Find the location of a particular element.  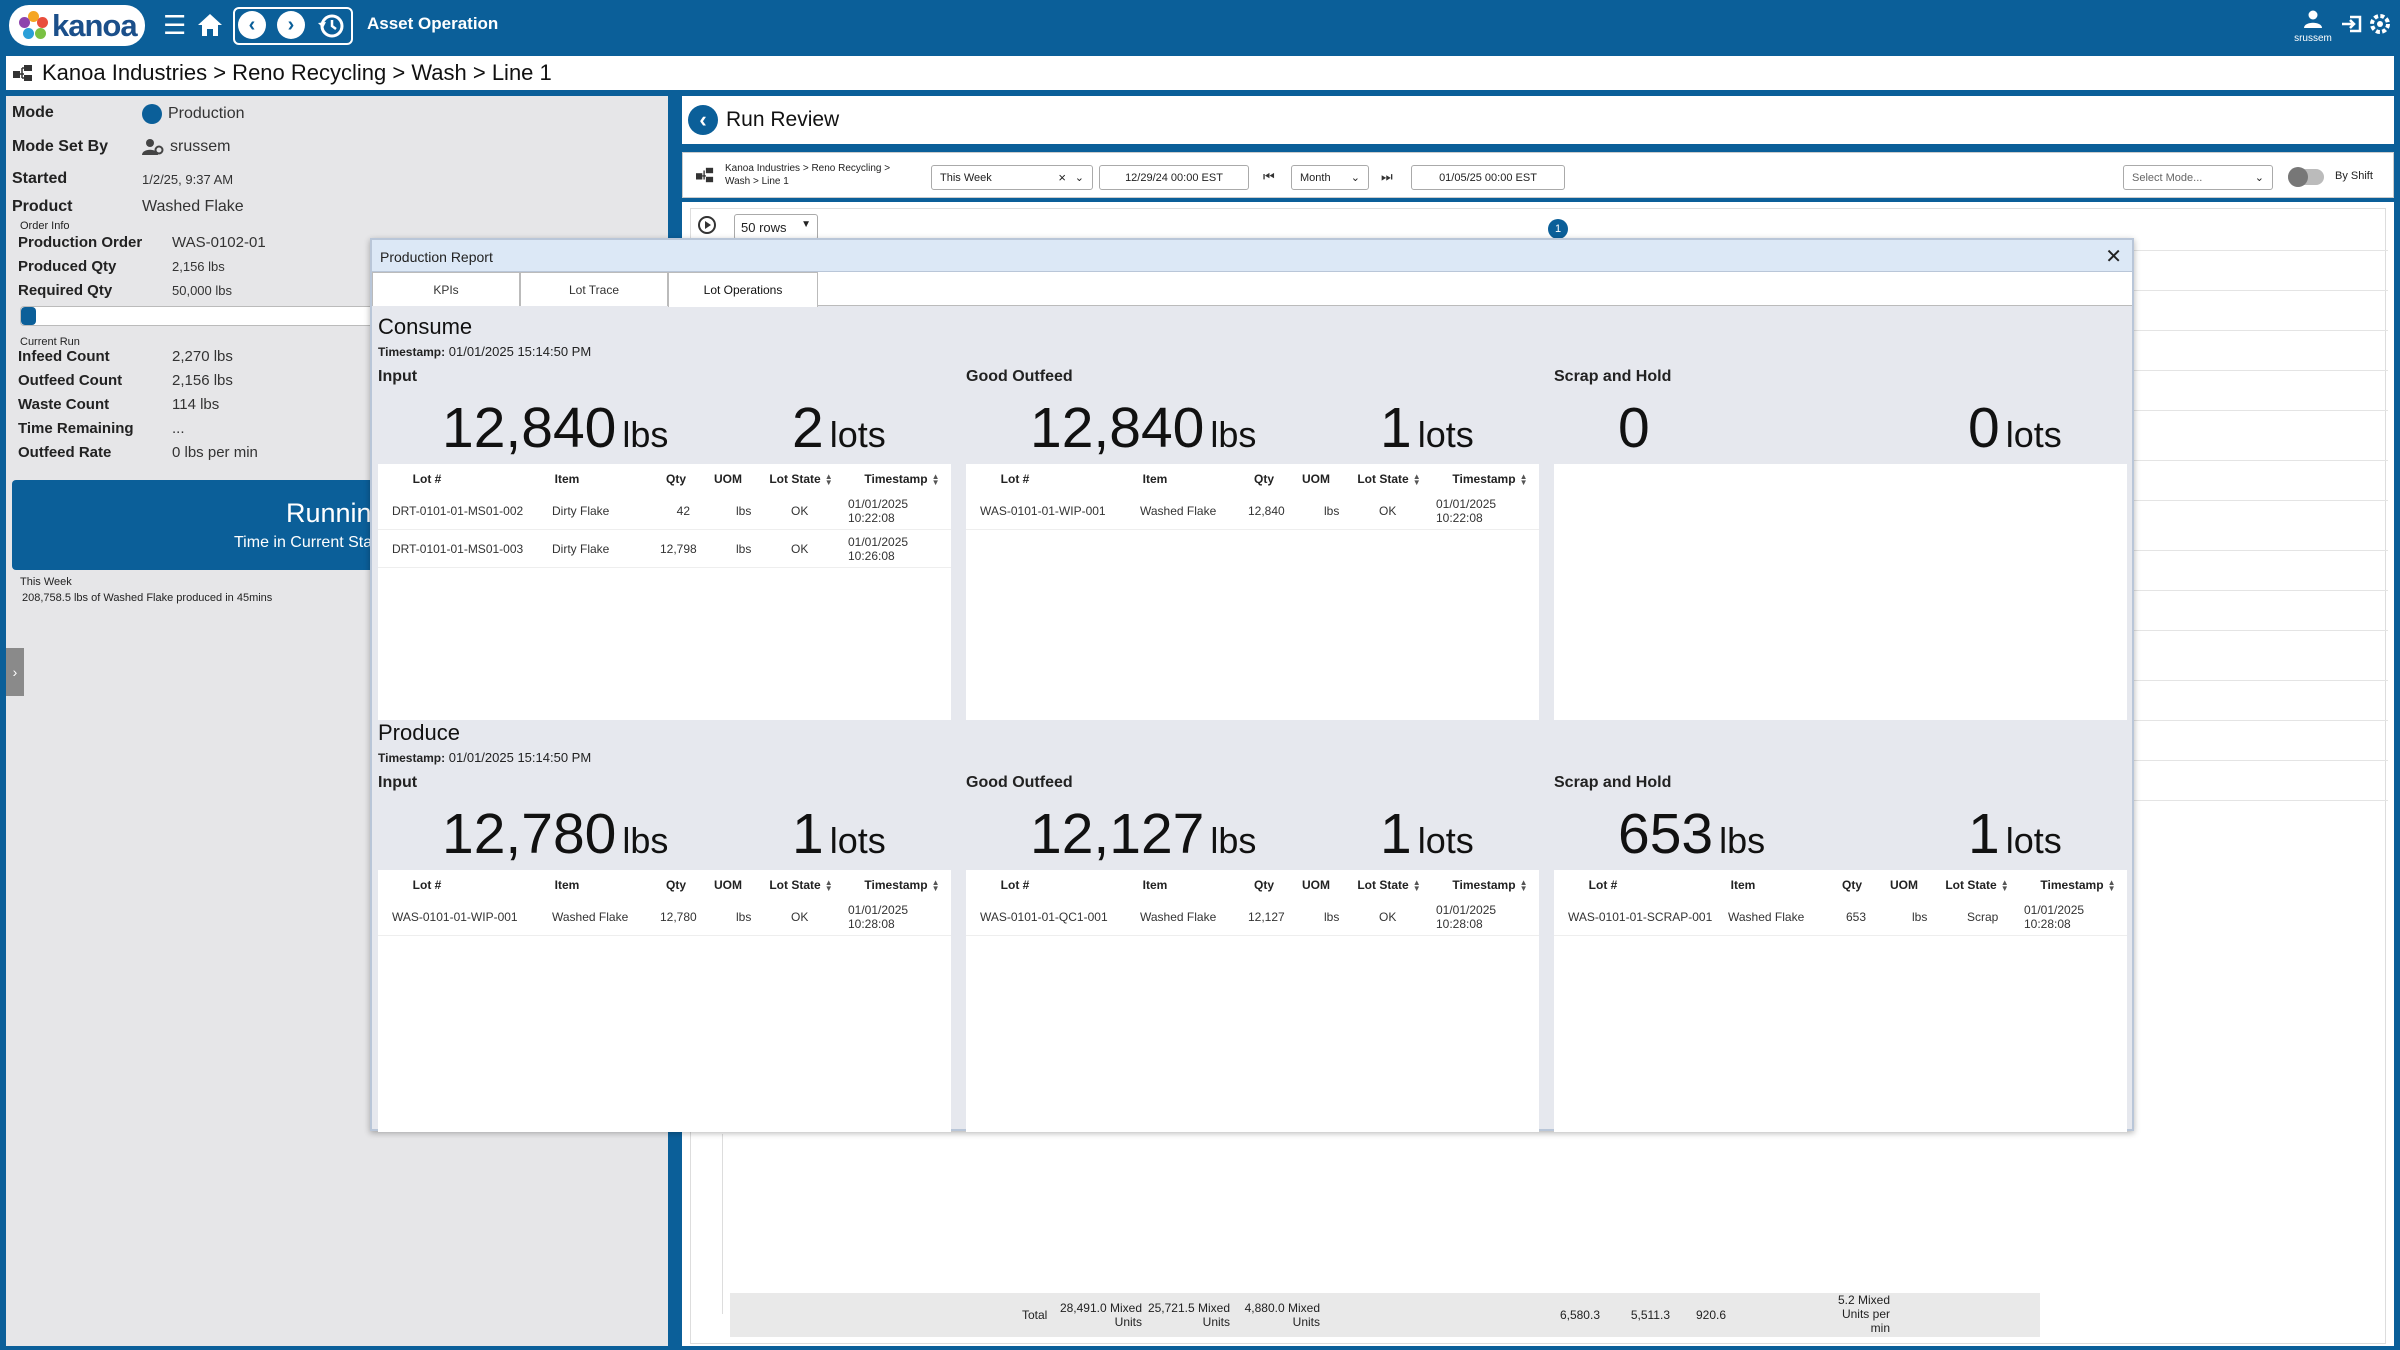

product-value: Washed Flake is located at coordinates (193, 206).